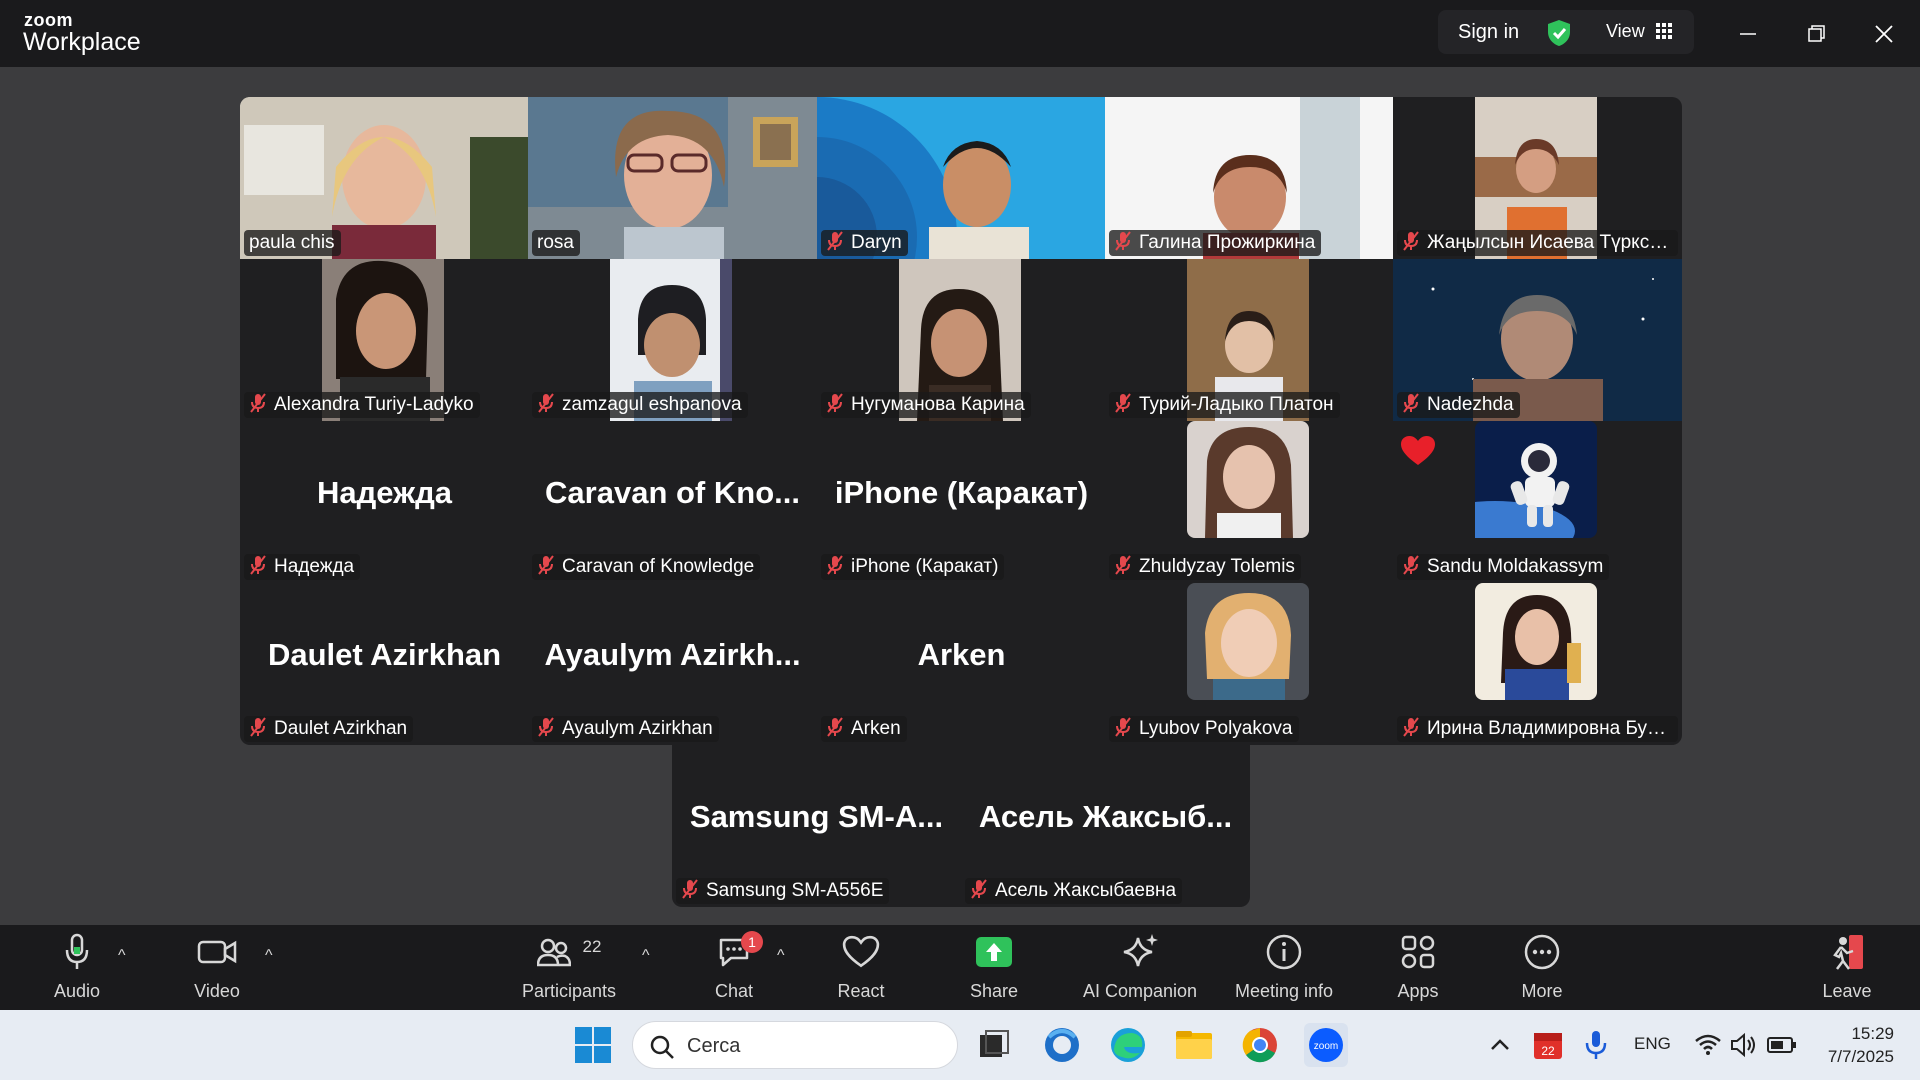 The image size is (1920, 1080). I want to click on windows-start-icon, so click(593, 1045).